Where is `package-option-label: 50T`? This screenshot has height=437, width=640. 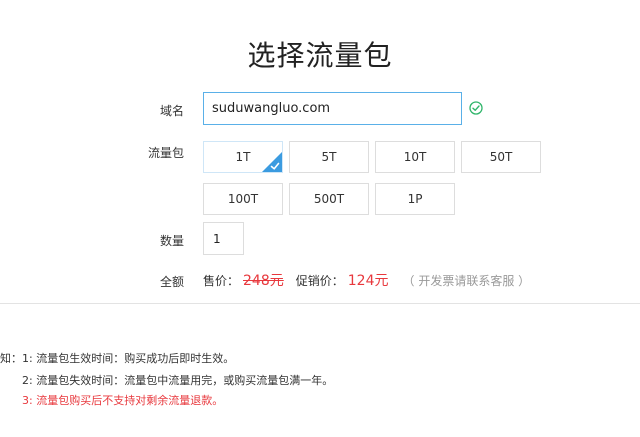 package-option-label: 50T is located at coordinates (501, 157).